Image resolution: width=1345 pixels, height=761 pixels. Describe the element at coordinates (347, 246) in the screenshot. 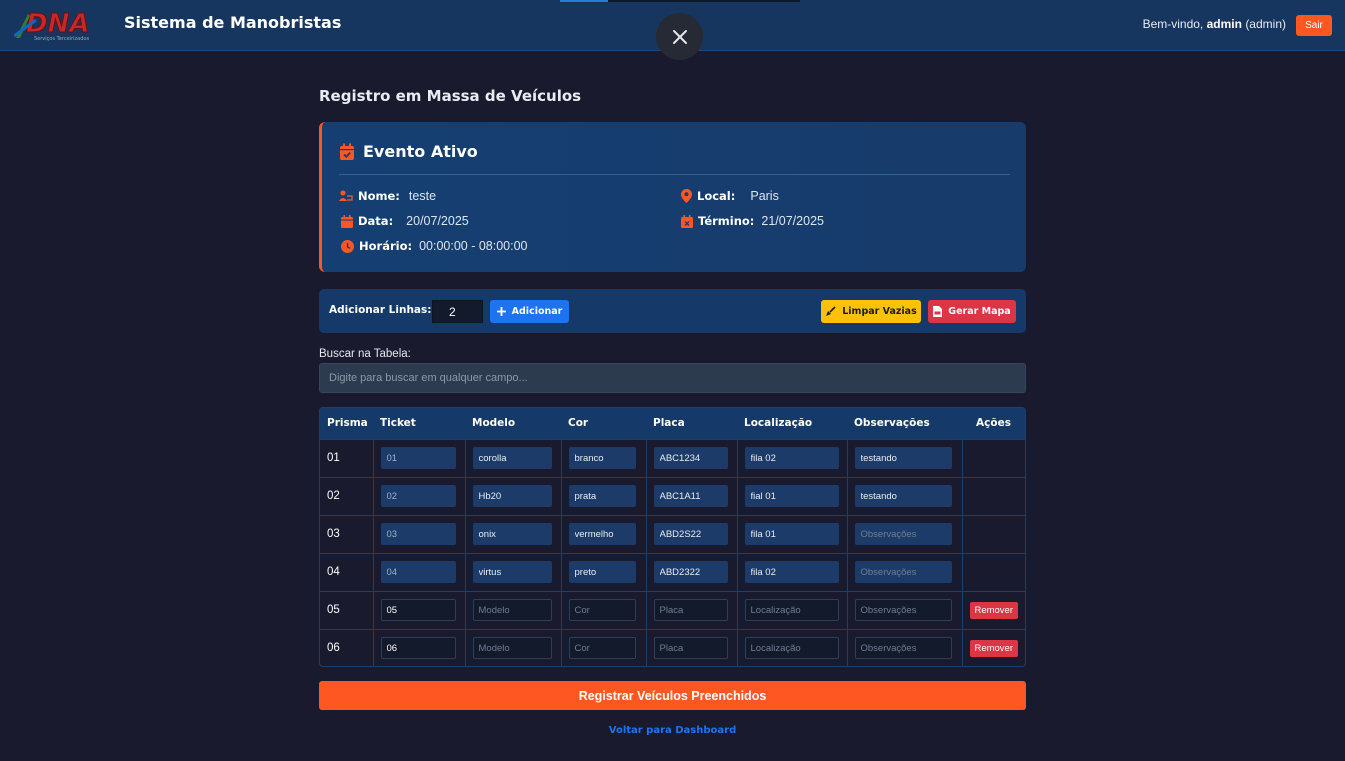

I see `clock-icon` at that location.